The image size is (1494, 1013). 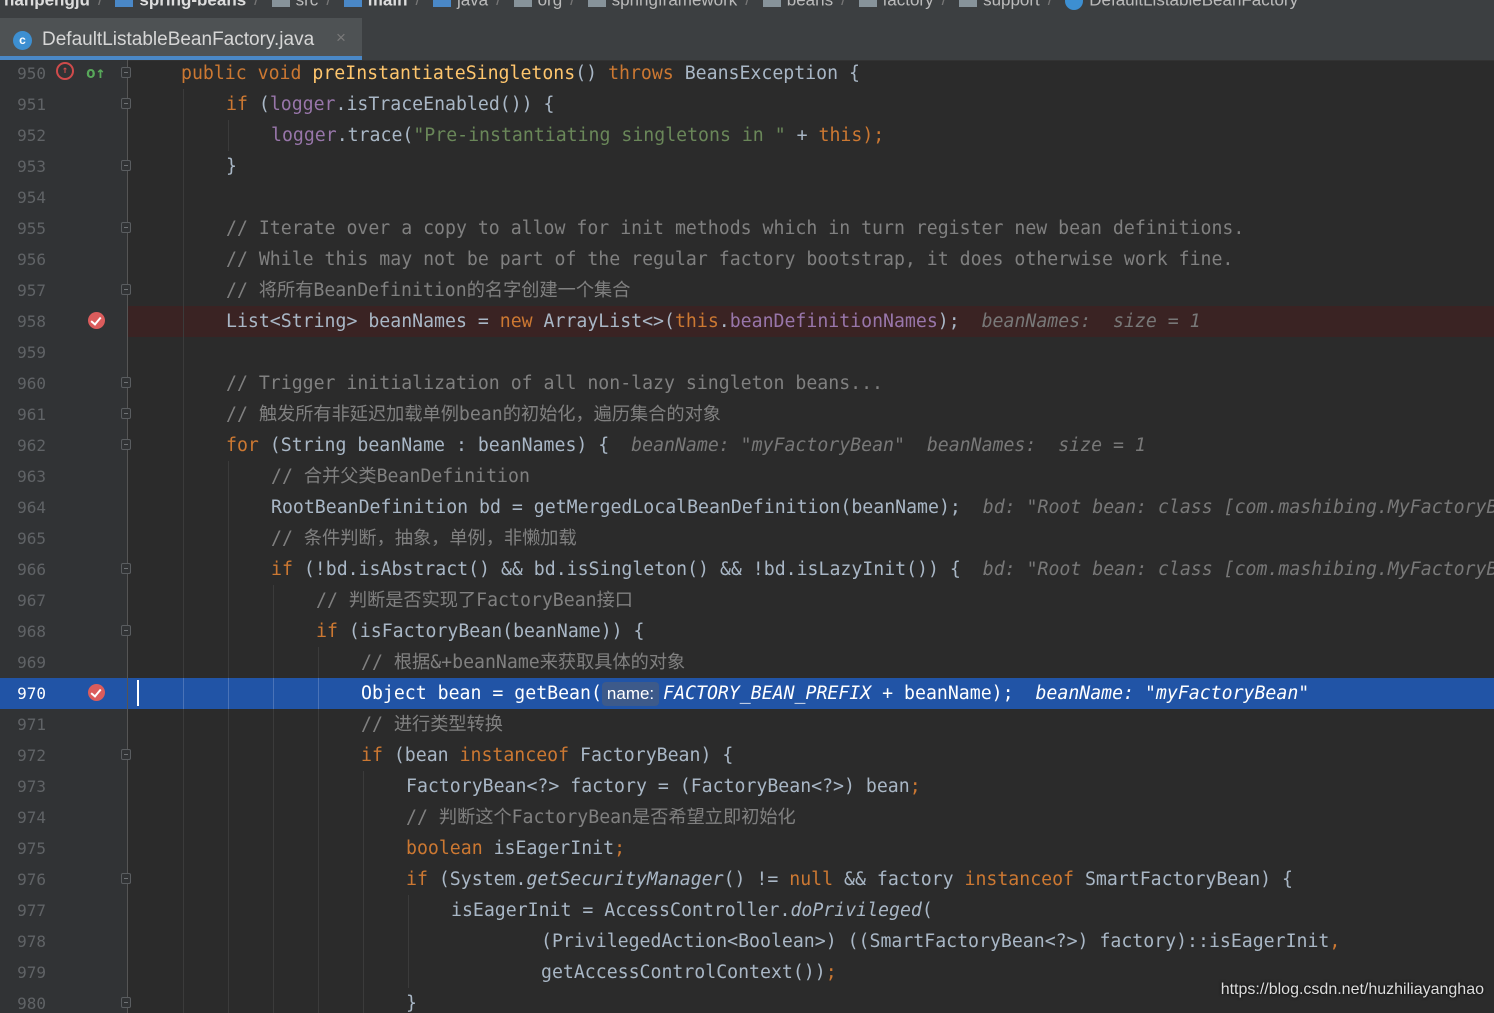 I want to click on line-number: 974, so click(x=31, y=817).